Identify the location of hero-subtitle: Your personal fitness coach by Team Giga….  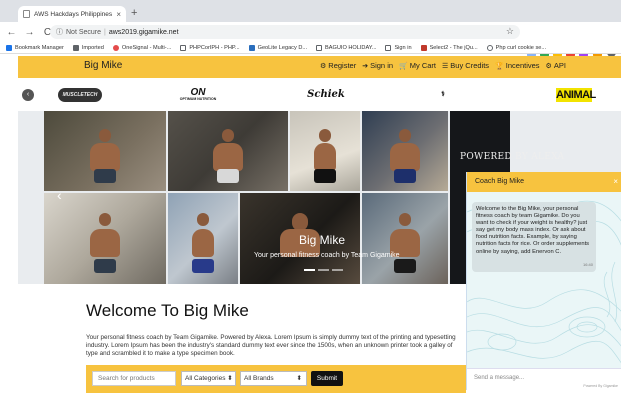
(327, 255).